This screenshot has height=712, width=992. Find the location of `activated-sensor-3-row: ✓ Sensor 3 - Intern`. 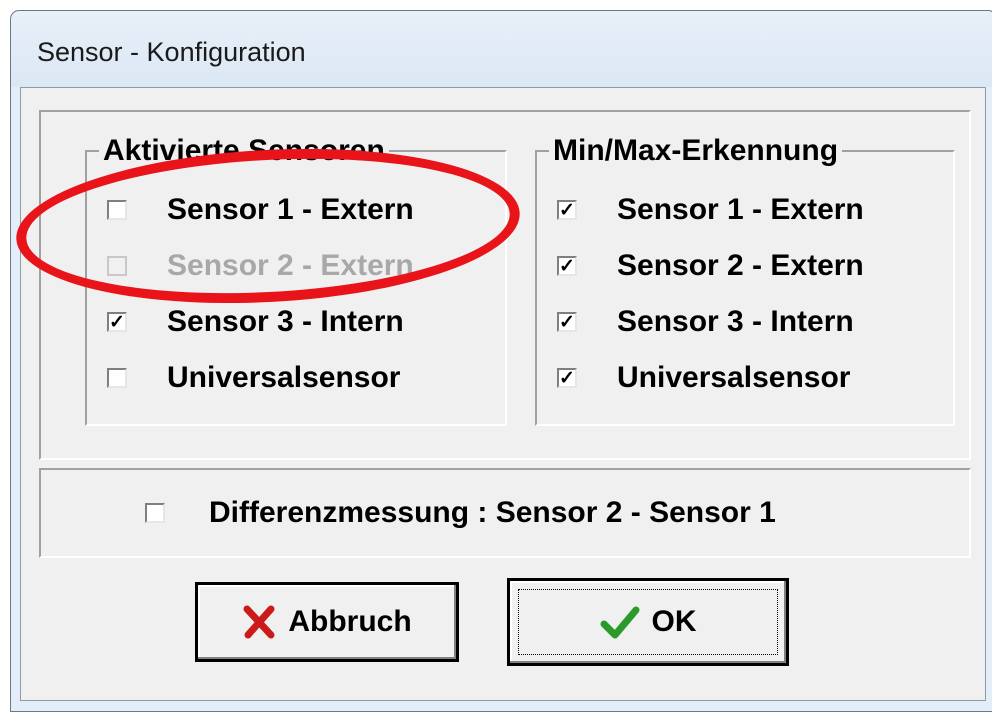

activated-sensor-3-row: ✓ Sensor 3 - Intern is located at coordinates (255, 322).